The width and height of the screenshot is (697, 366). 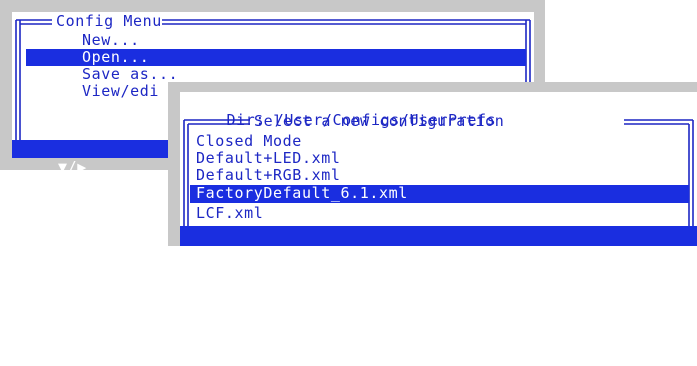 What do you see at coordinates (268, 158) in the screenshot?
I see `list-item-default-led: Default+LED.xml` at bounding box center [268, 158].